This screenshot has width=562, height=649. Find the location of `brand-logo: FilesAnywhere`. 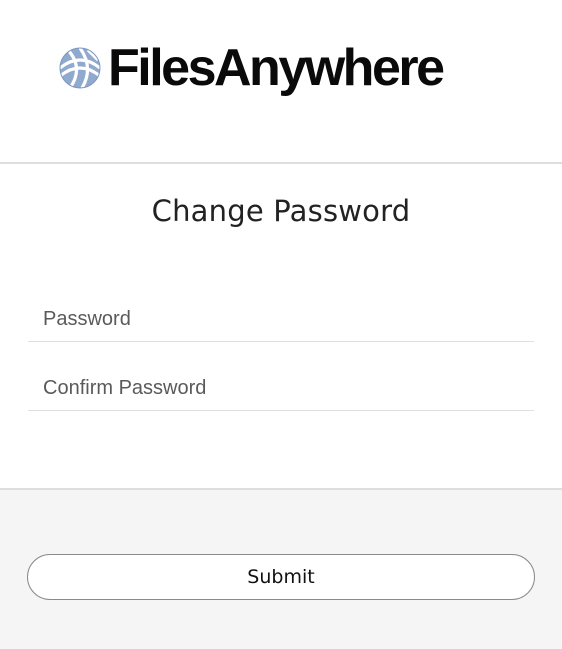

brand-logo: FilesAnywhere is located at coordinates (251, 68).